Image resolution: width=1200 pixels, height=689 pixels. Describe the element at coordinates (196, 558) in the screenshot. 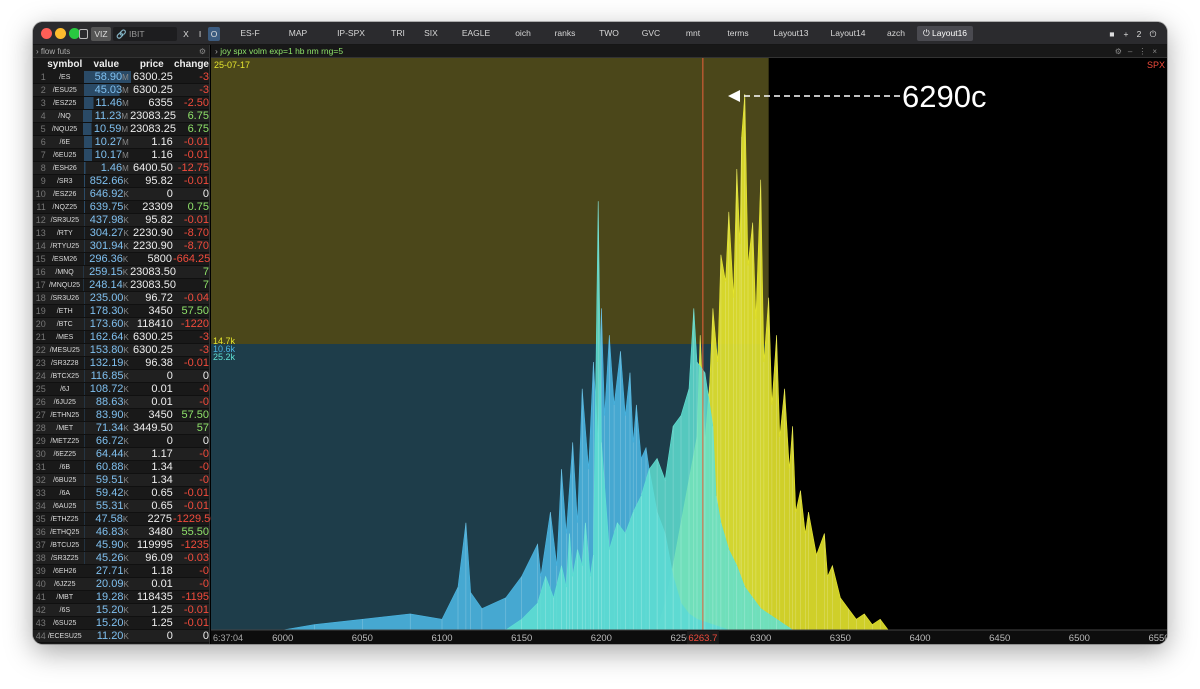

I see `change-cell: -0.03` at that location.